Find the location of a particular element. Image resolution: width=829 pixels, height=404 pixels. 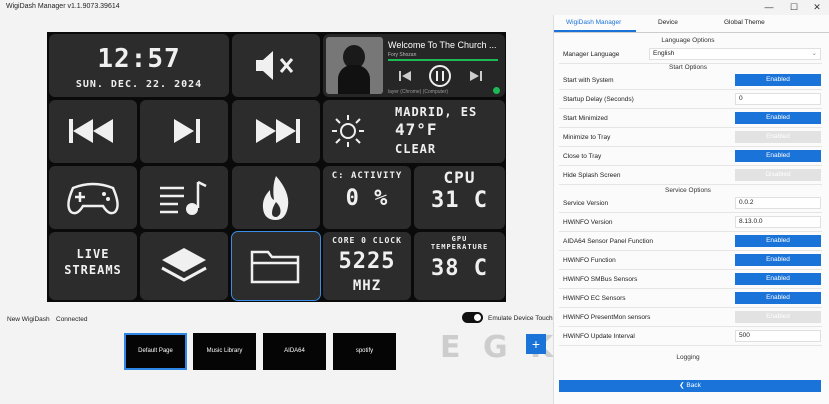

device-name: New WigiDash is located at coordinates (28, 319).